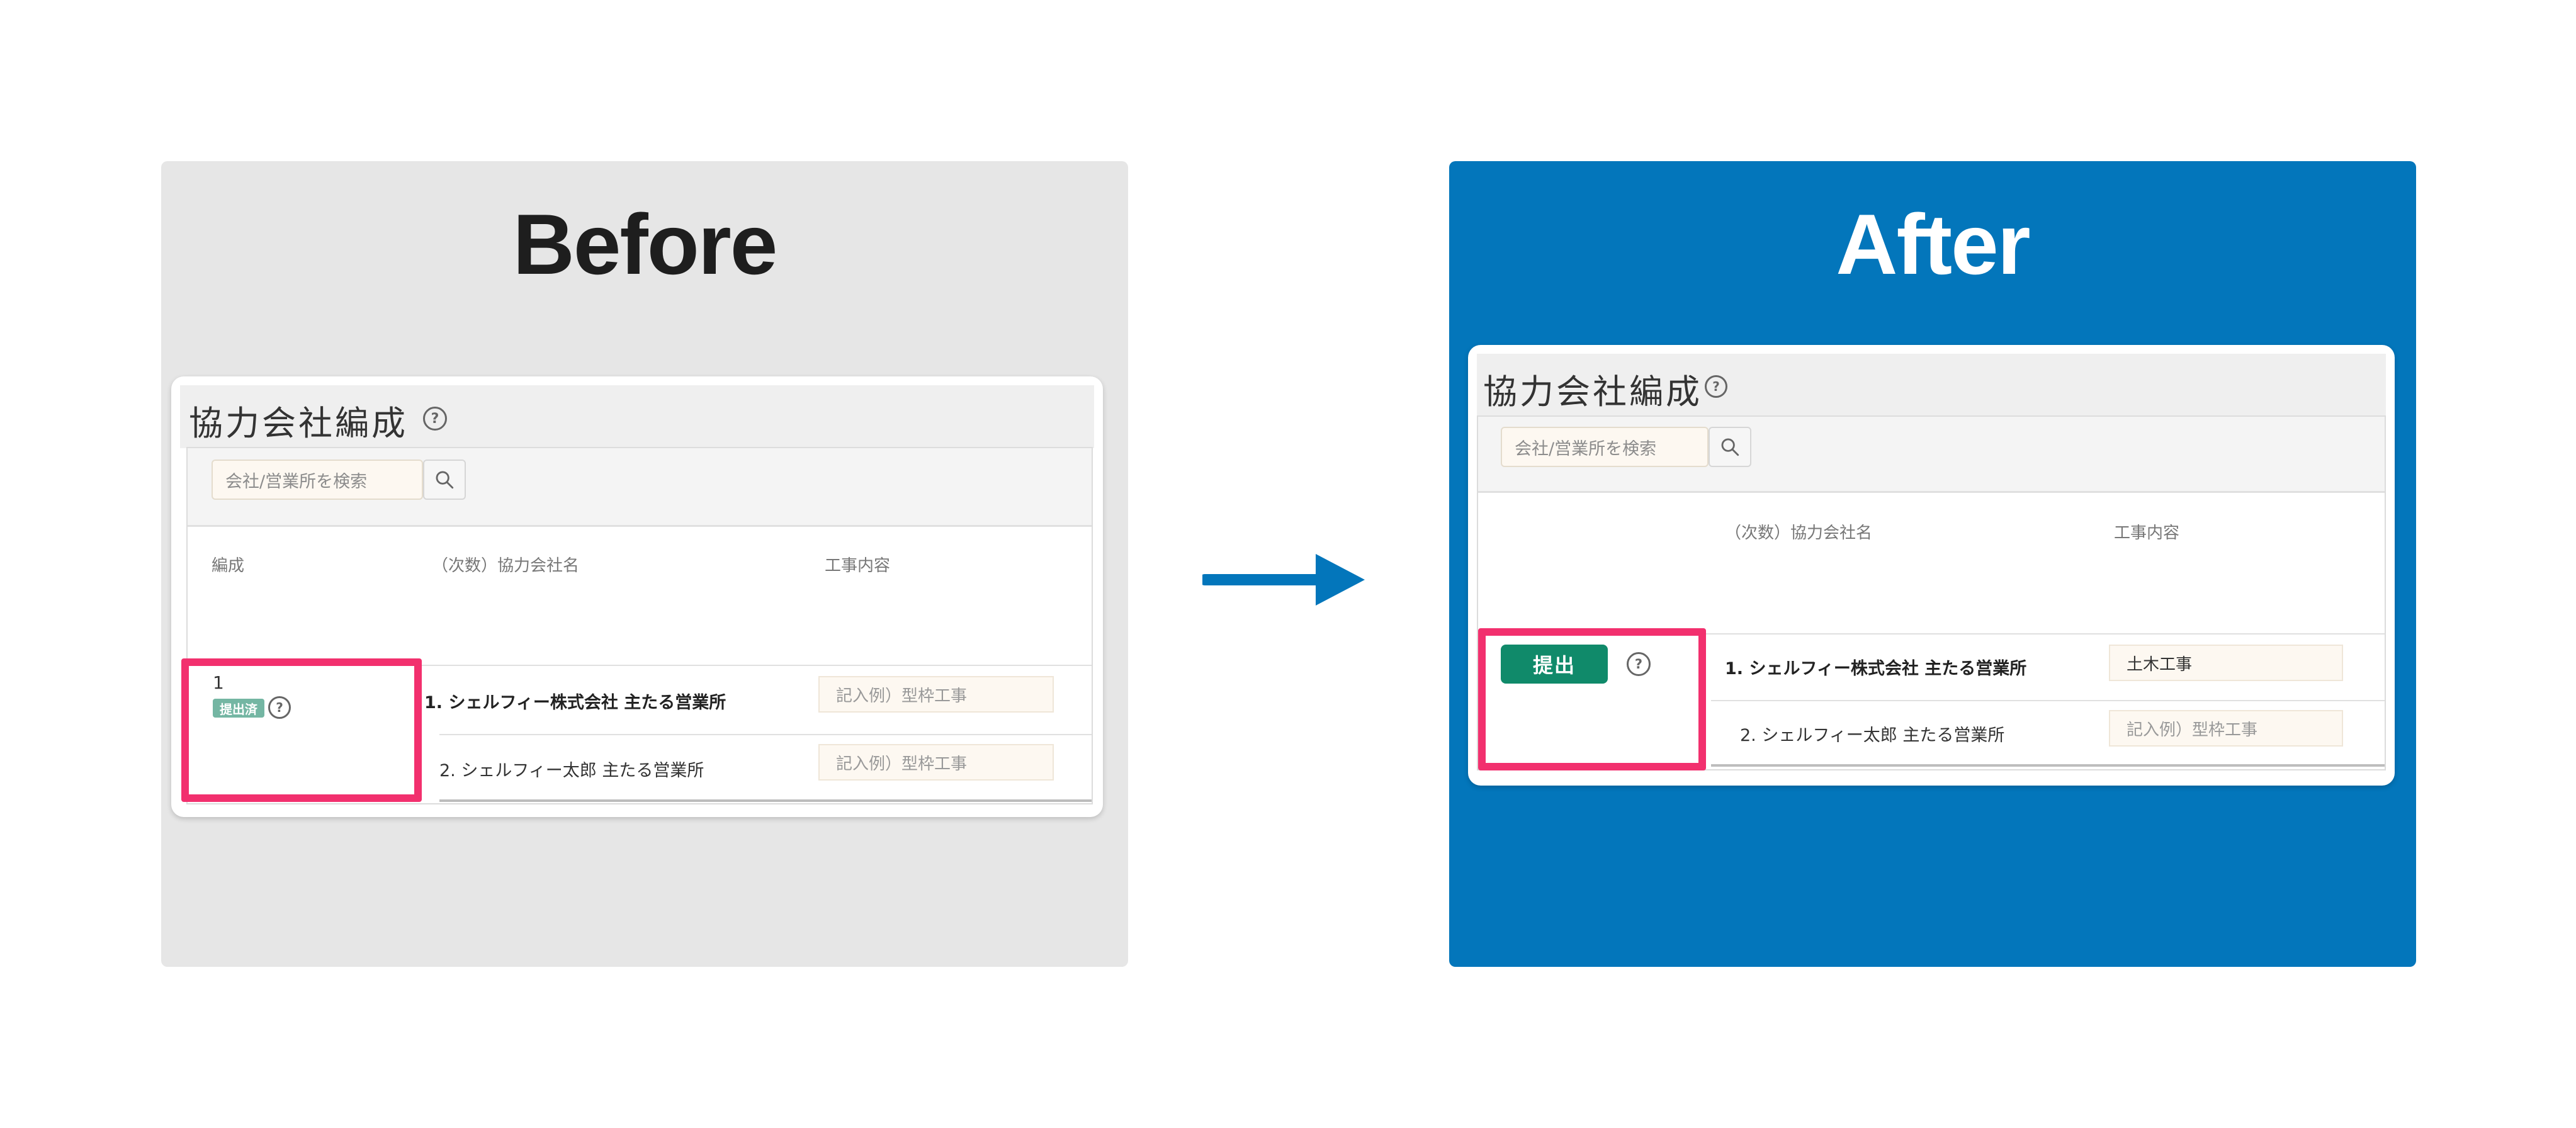 The height and width of the screenshot is (1128, 2576). I want to click on arrow-right-icon, so click(1283, 580).